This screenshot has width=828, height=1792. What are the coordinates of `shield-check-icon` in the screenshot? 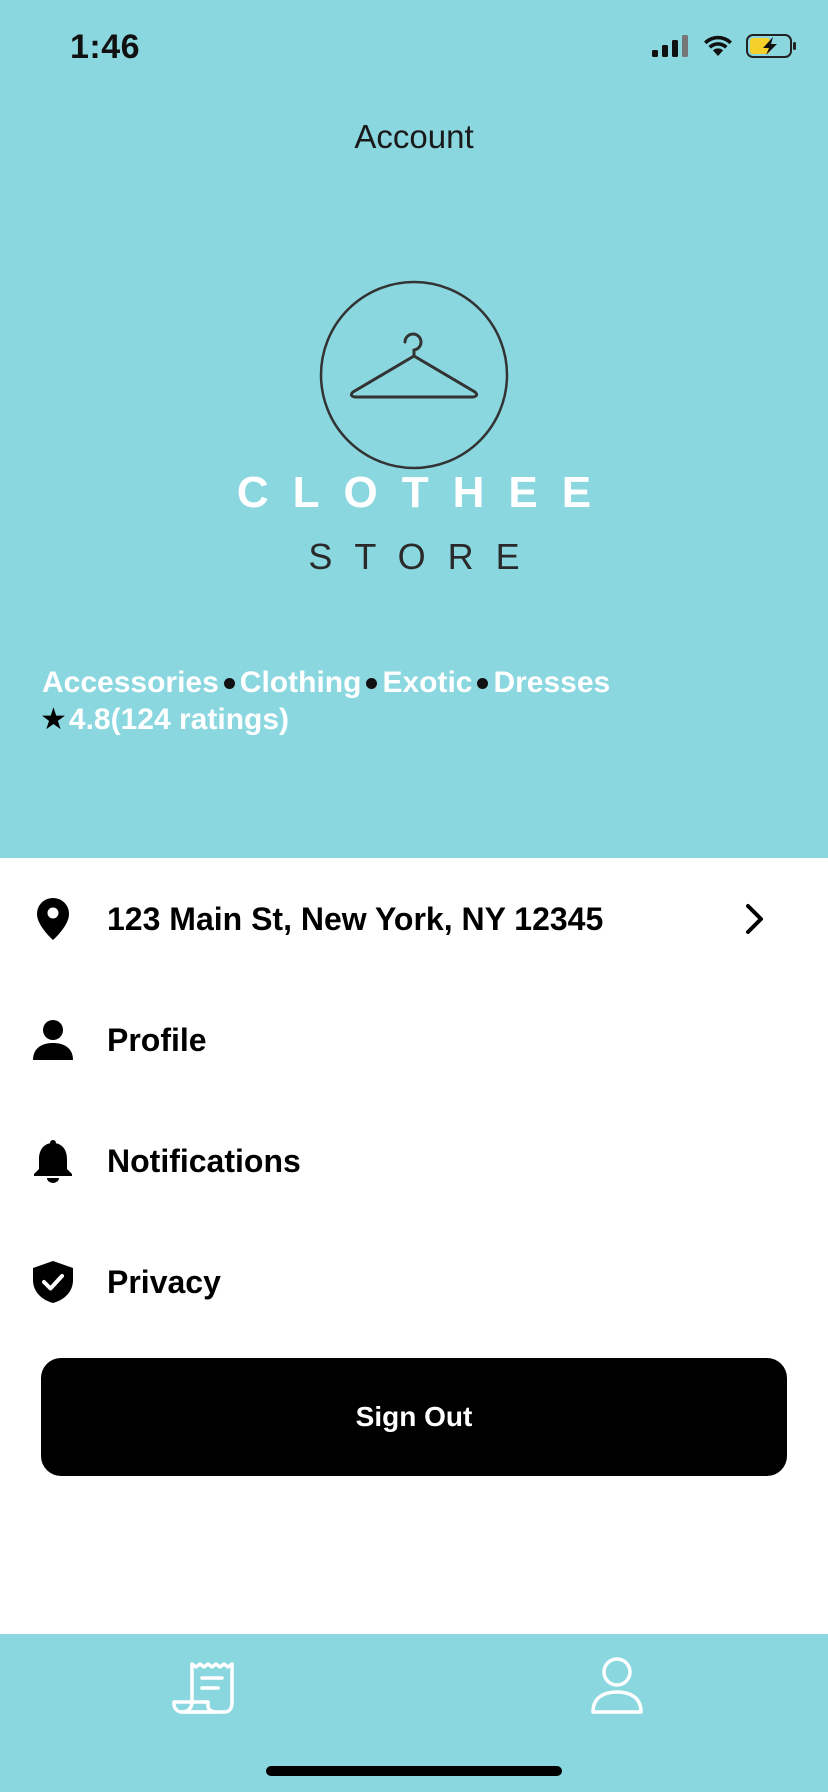 It's located at (53, 1282).